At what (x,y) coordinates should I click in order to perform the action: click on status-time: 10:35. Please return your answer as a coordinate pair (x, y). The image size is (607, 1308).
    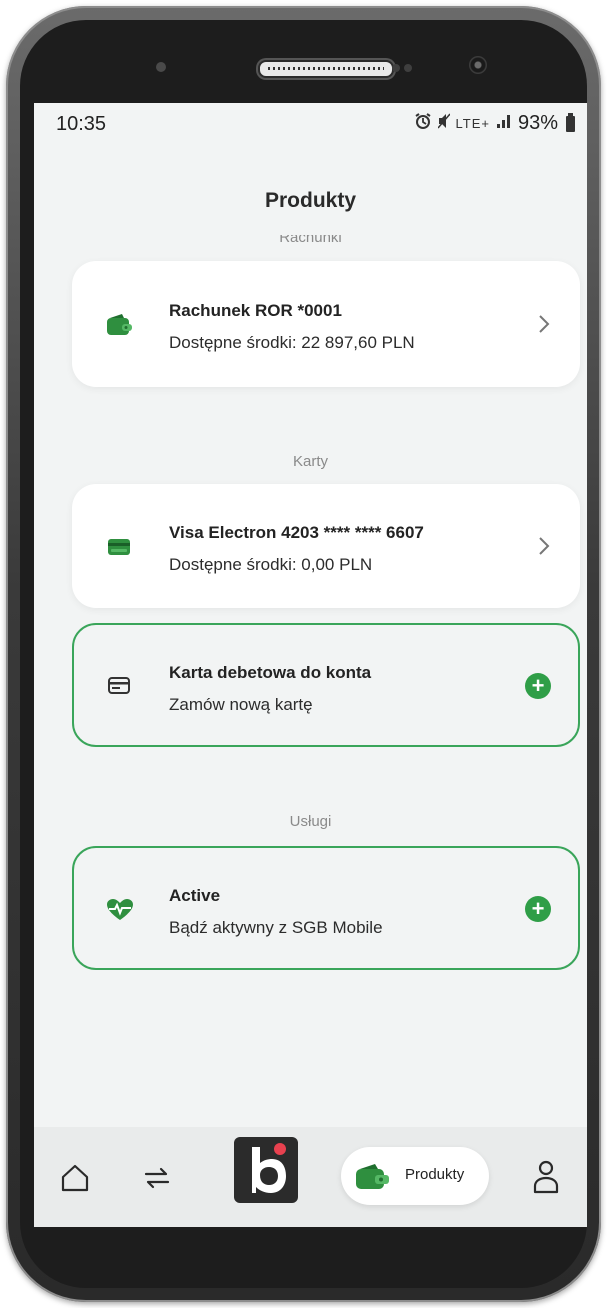
    Looking at the image, I should click on (81, 124).